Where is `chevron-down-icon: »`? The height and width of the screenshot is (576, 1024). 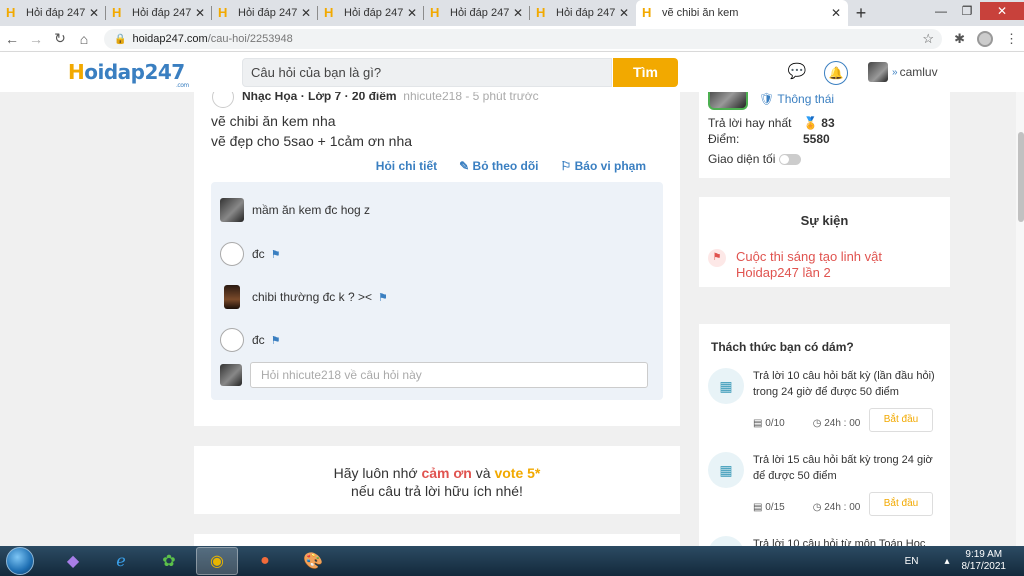 chevron-down-icon: » is located at coordinates (895, 72).